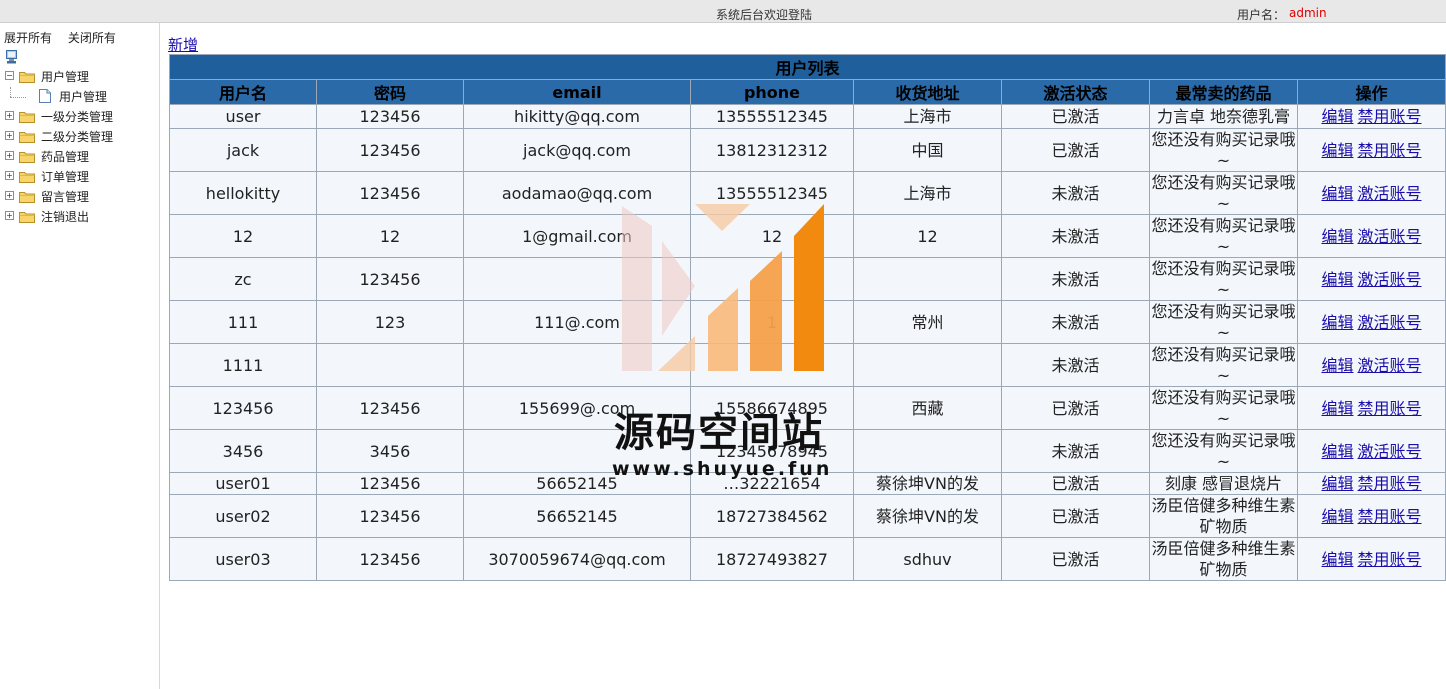  I want to click on tree-child-label: 用户管理, so click(83, 96).